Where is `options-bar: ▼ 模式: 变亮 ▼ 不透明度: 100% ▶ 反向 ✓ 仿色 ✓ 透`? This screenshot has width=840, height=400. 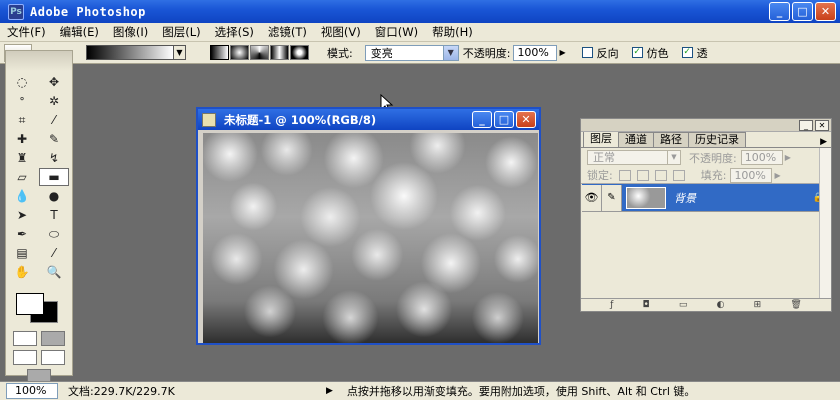 options-bar: ▼ 模式: 变亮 ▼ 不透明度: 100% ▶ 反向 ✓ 仿色 ✓ 透 is located at coordinates (420, 53).